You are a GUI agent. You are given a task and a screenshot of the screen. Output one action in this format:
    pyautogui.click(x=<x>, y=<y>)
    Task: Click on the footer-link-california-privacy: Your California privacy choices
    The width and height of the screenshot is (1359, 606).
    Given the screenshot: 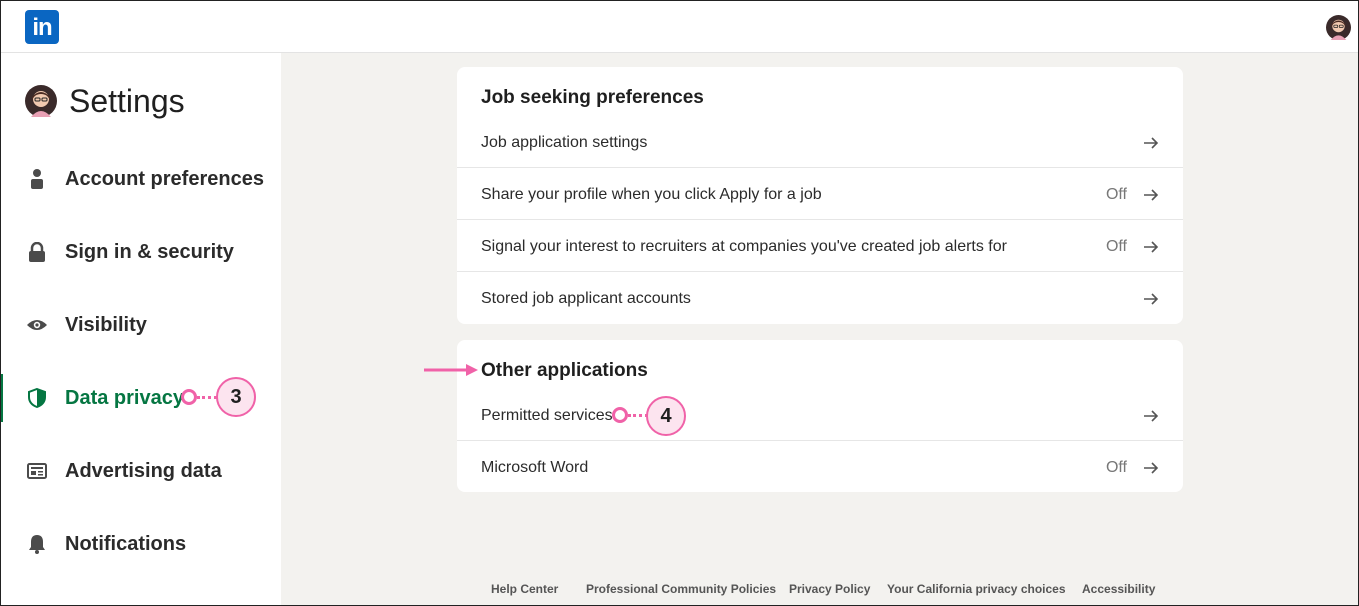 What is the action you would take?
    pyautogui.click(x=976, y=589)
    